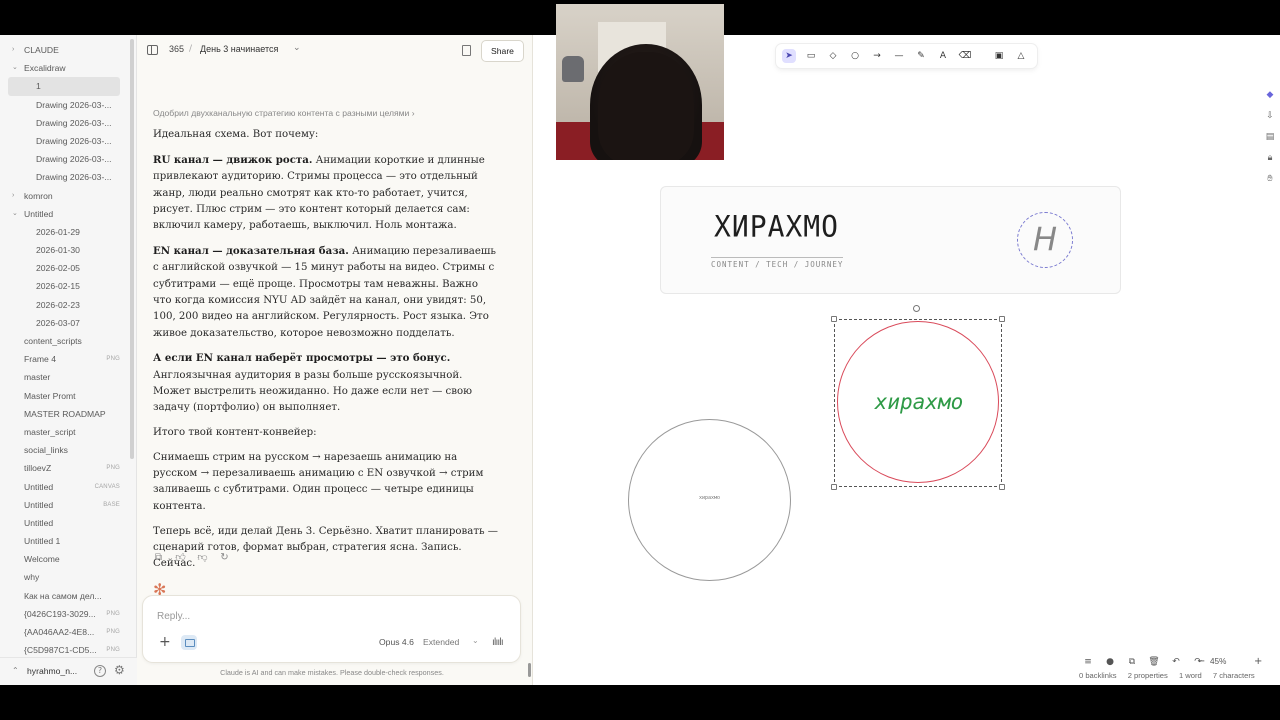 The width and height of the screenshot is (1280, 720). I want to click on undo-icon: ↶, so click(1176, 662).